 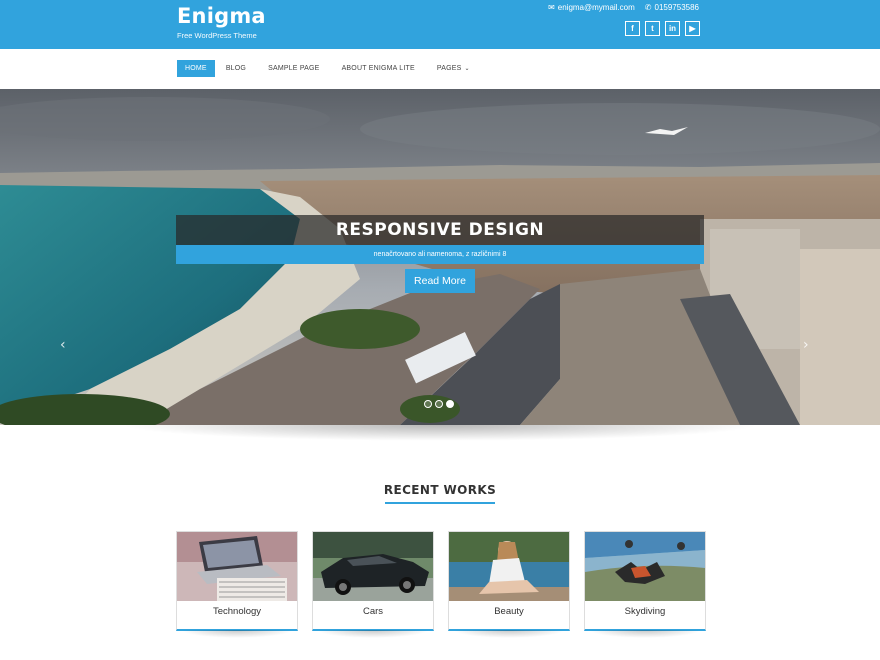 What do you see at coordinates (509, 611) in the screenshot?
I see `work-label: Beauty` at bounding box center [509, 611].